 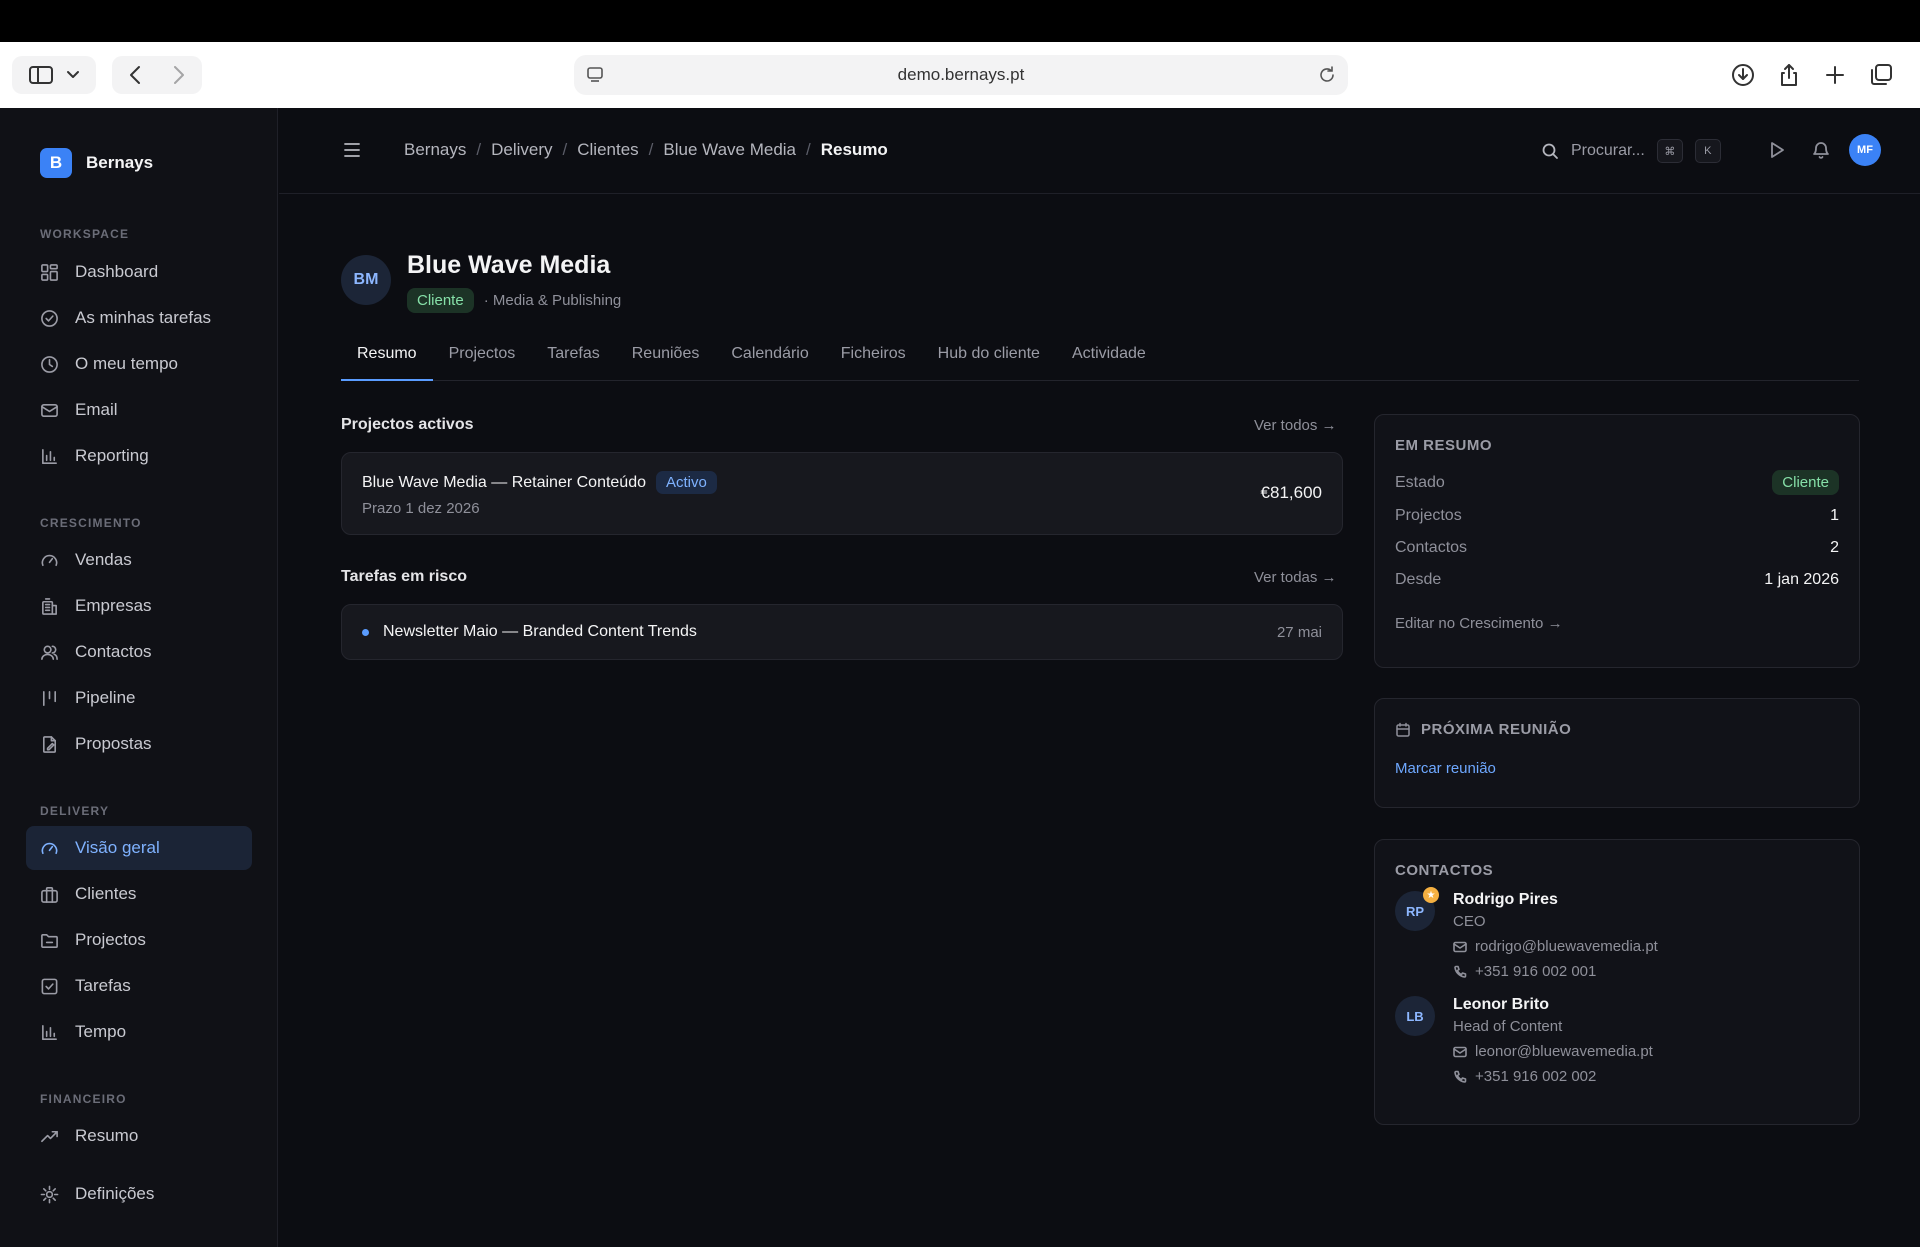 What do you see at coordinates (1617, 623) in the screenshot?
I see `edit-in-growth-link: Editar no Crescimento →` at bounding box center [1617, 623].